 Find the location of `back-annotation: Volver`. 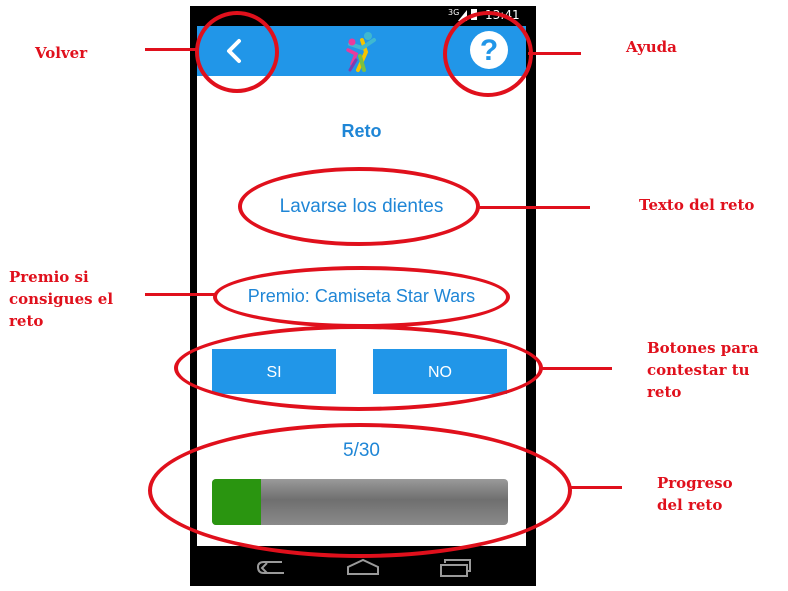

back-annotation: Volver is located at coordinates (61, 53).